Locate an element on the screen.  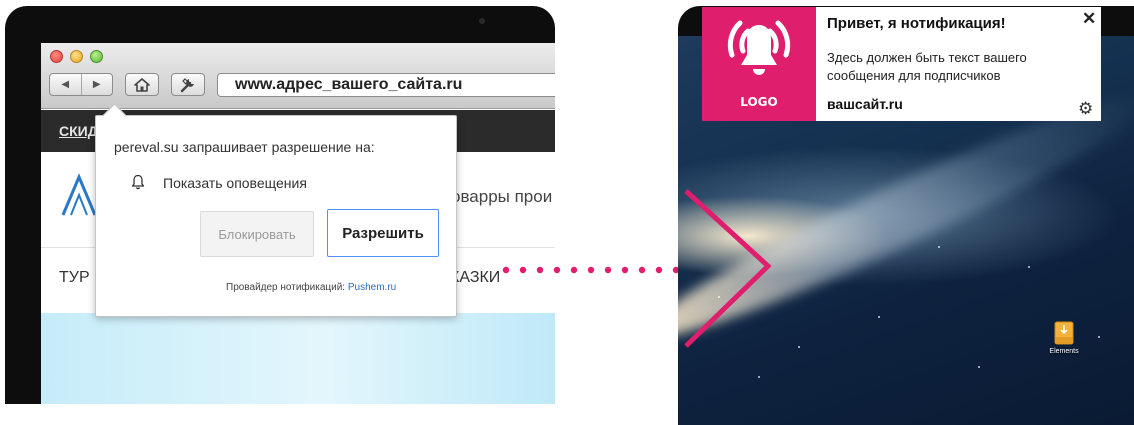
back-button: ◀ is located at coordinates (66, 84).